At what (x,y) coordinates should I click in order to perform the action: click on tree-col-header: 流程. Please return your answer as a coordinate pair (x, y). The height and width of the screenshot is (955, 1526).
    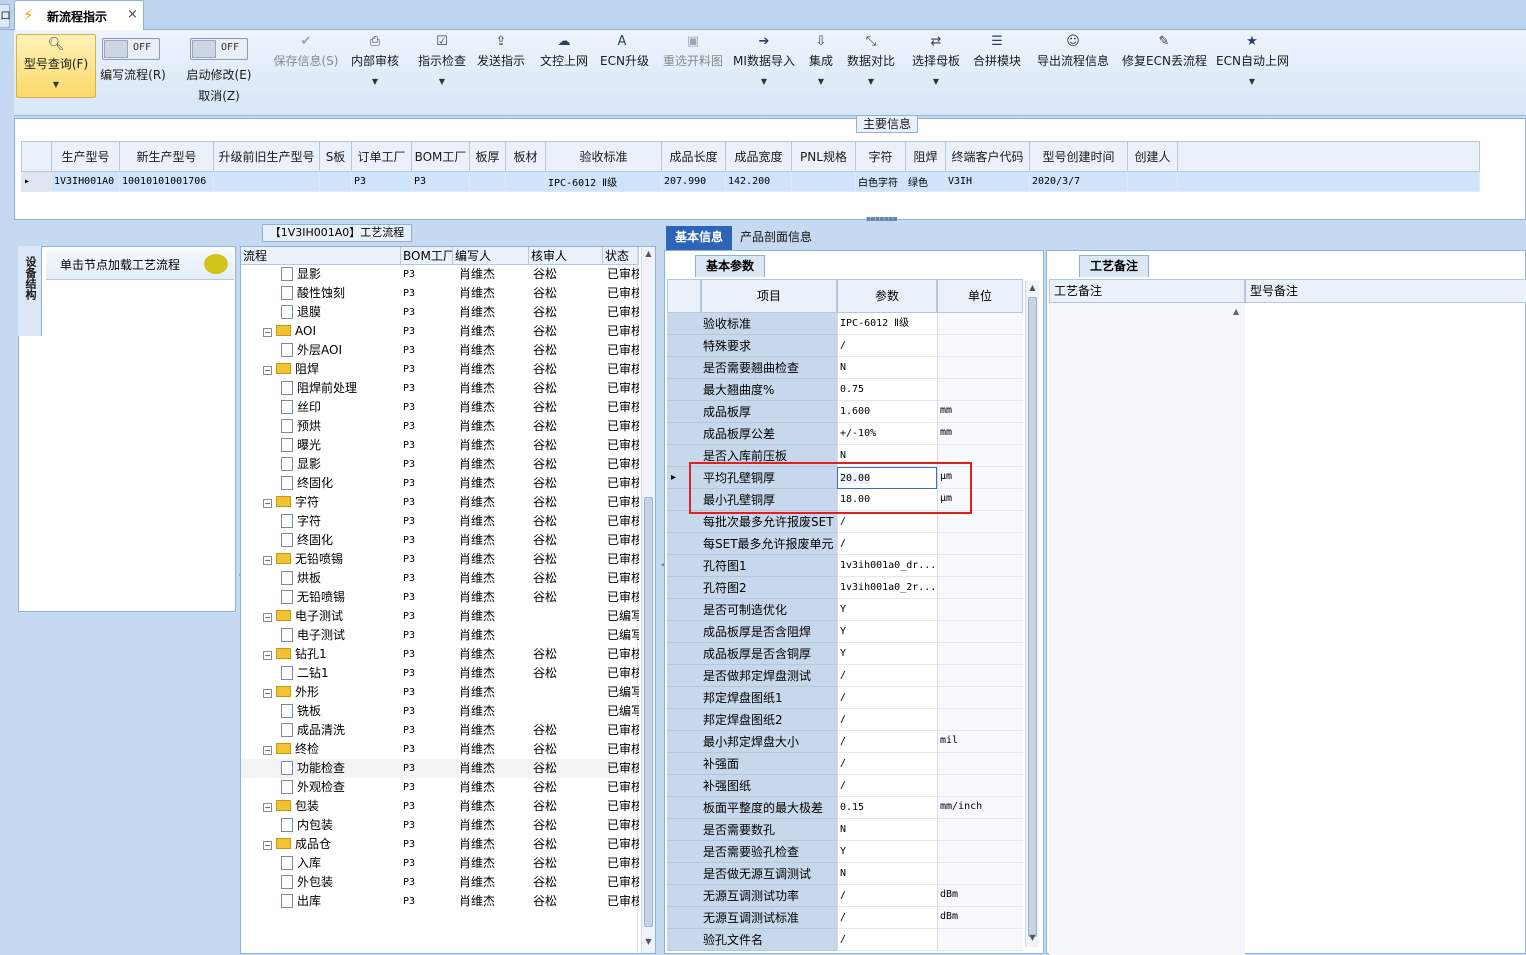
    Looking at the image, I should click on (321, 256).